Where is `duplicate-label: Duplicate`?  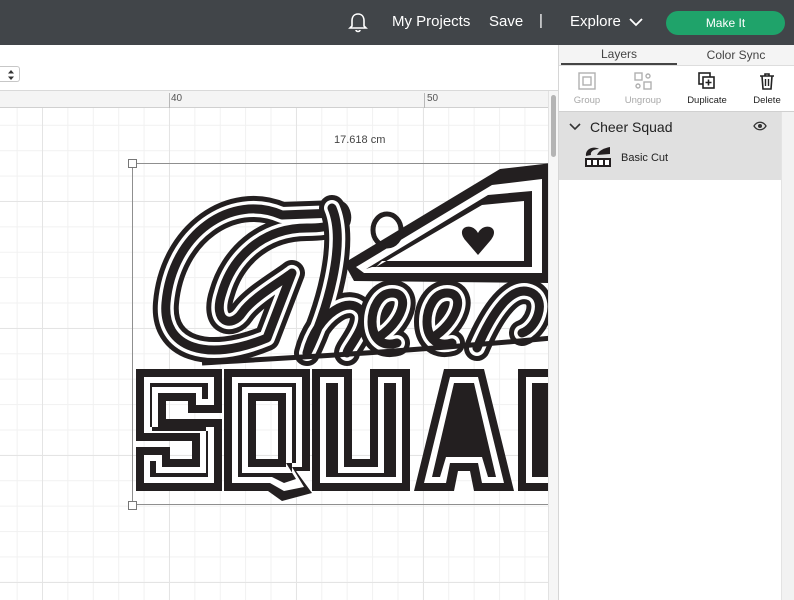 duplicate-label: Duplicate is located at coordinates (707, 100).